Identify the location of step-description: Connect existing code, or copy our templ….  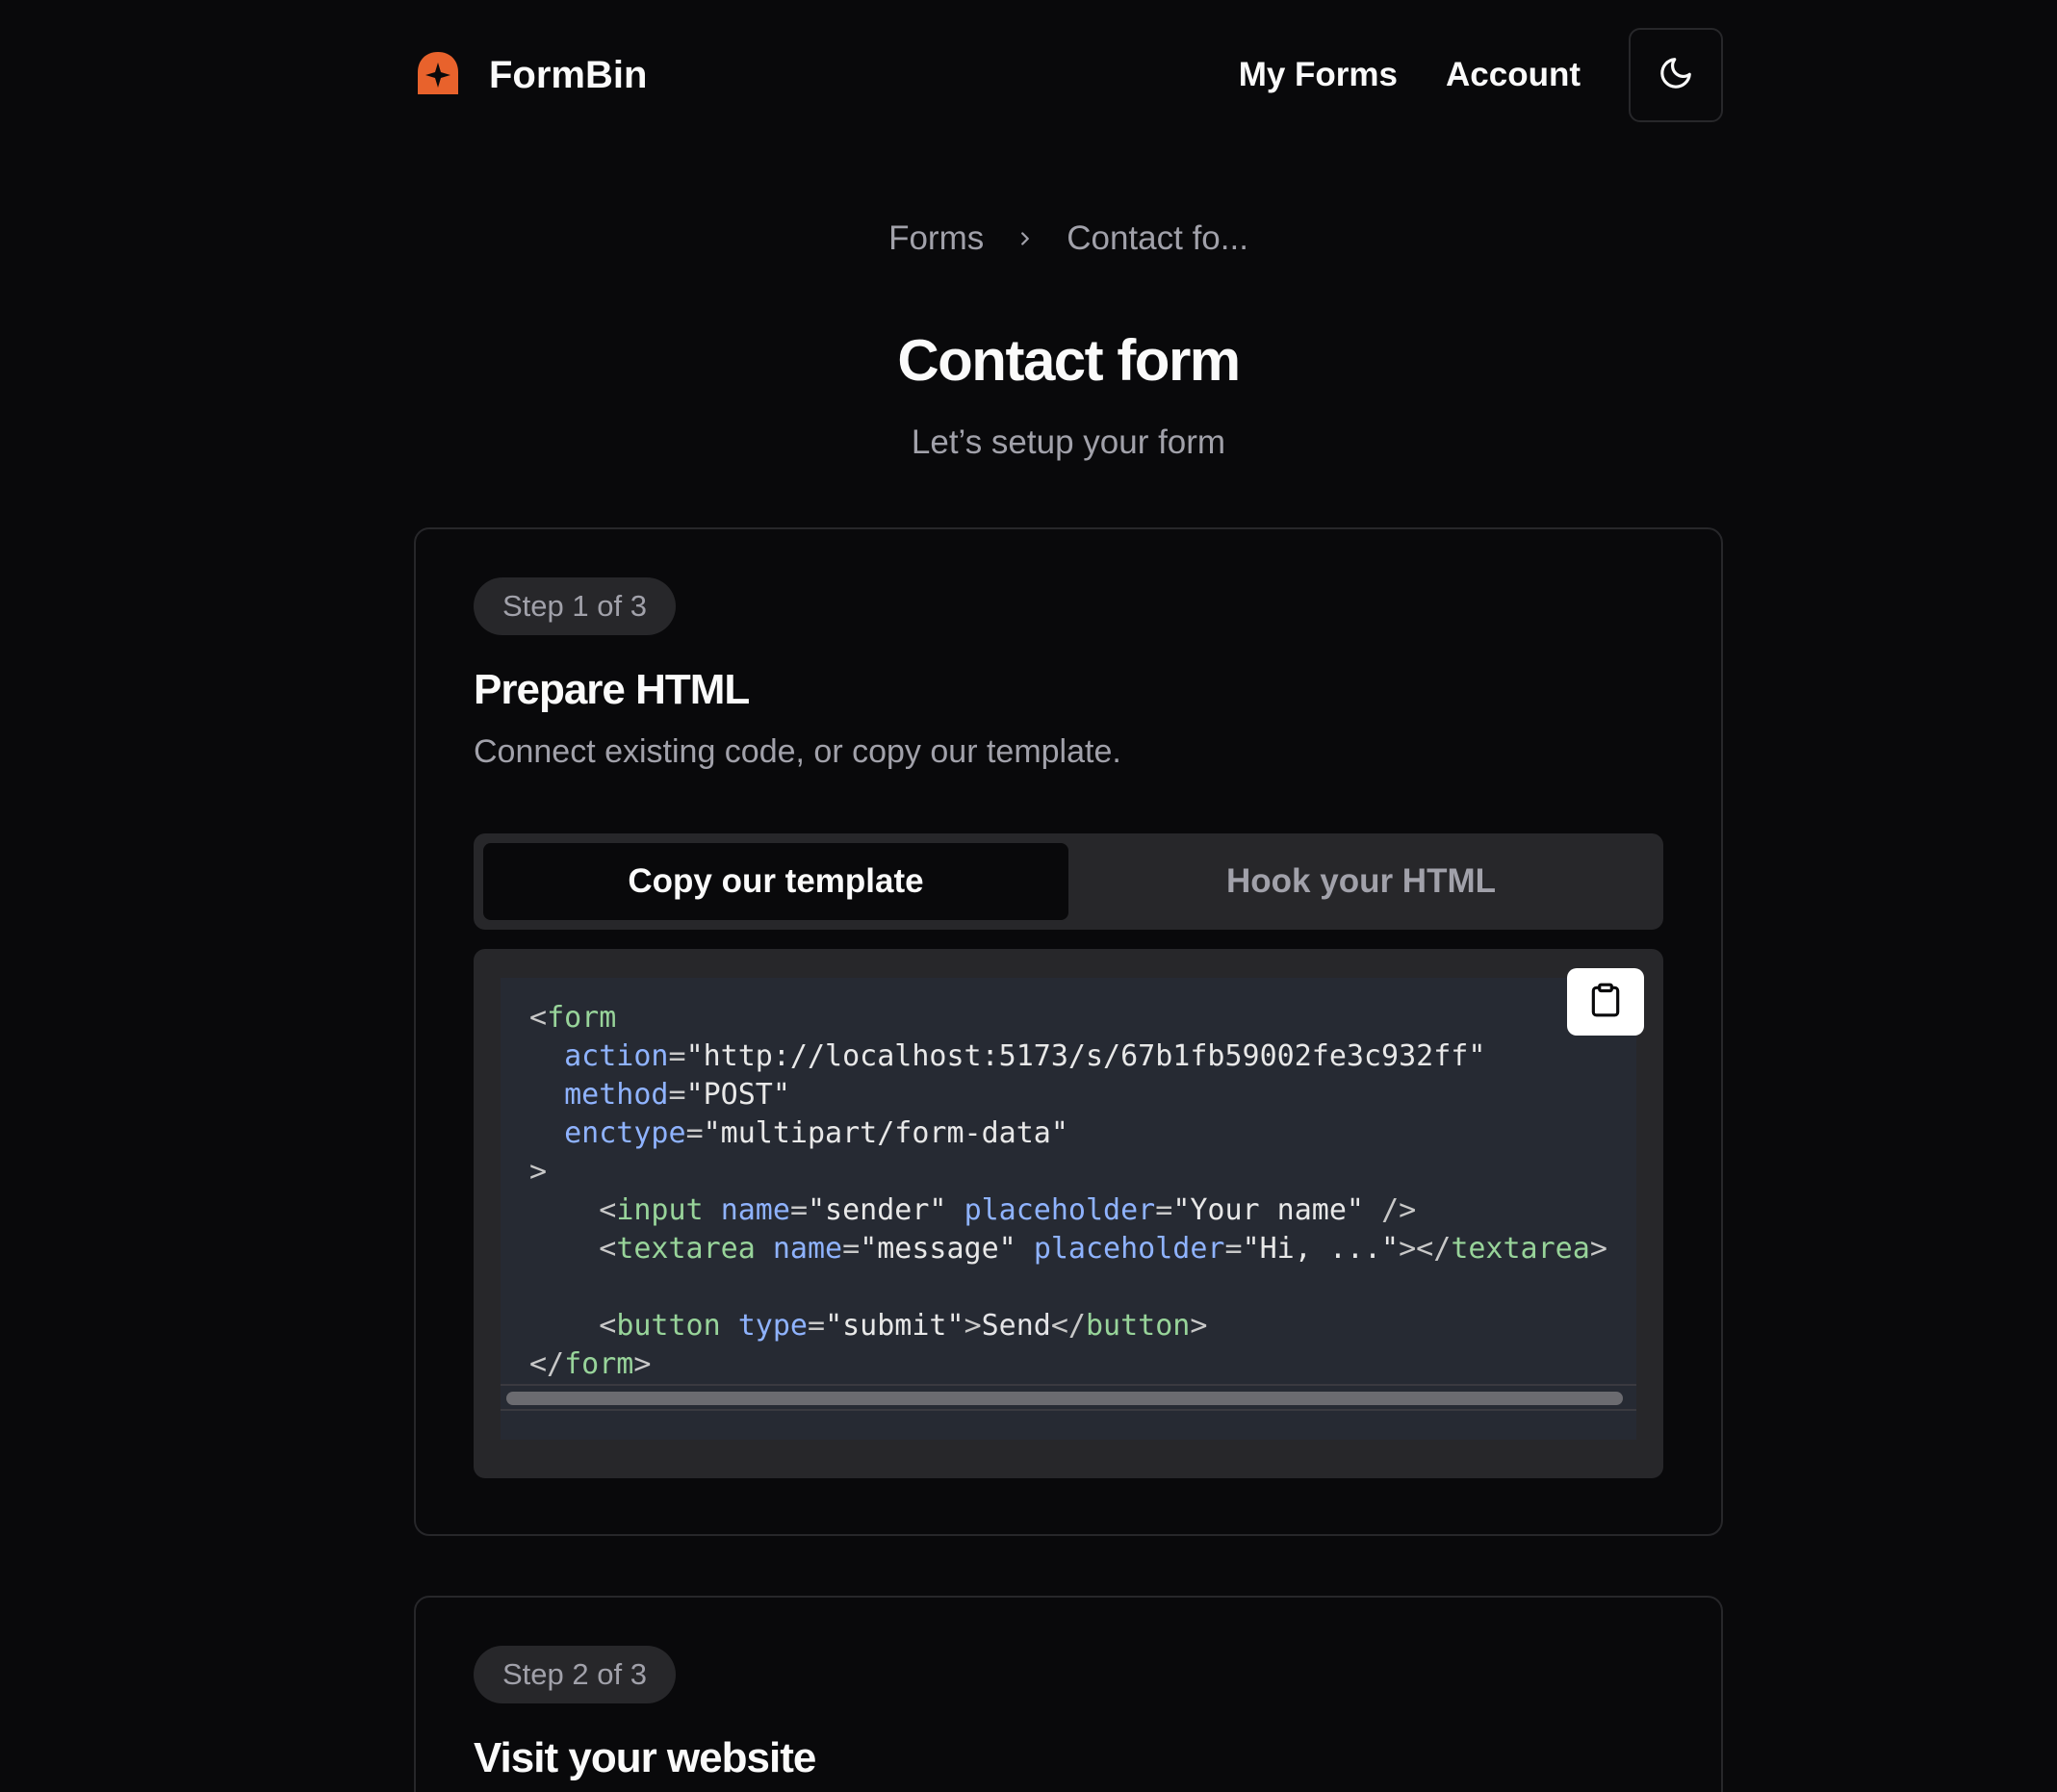
(797, 751).